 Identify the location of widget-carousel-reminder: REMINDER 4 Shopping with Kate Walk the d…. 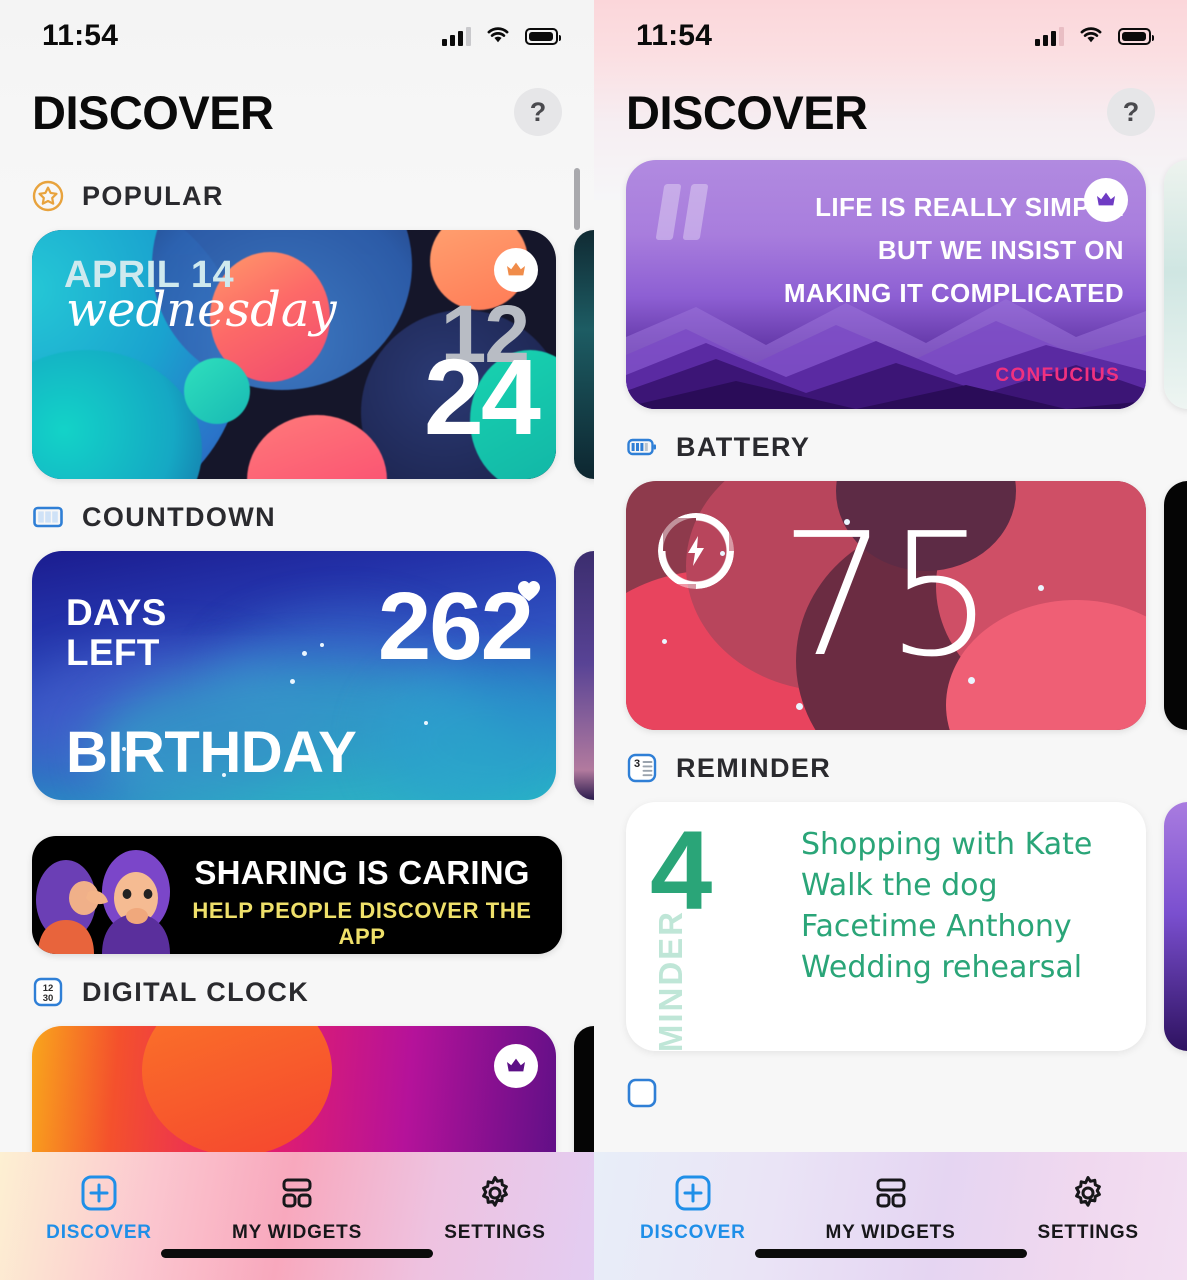
(890, 926).